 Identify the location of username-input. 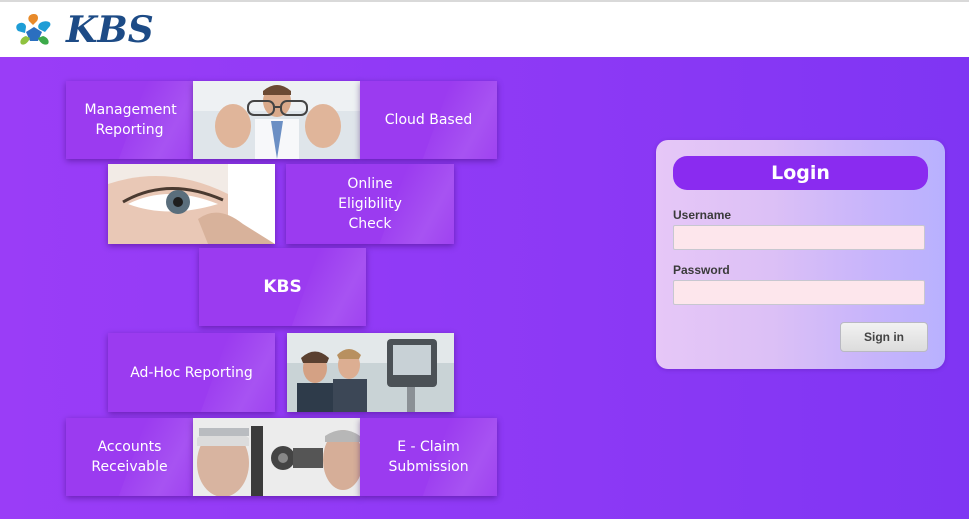
(799, 237).